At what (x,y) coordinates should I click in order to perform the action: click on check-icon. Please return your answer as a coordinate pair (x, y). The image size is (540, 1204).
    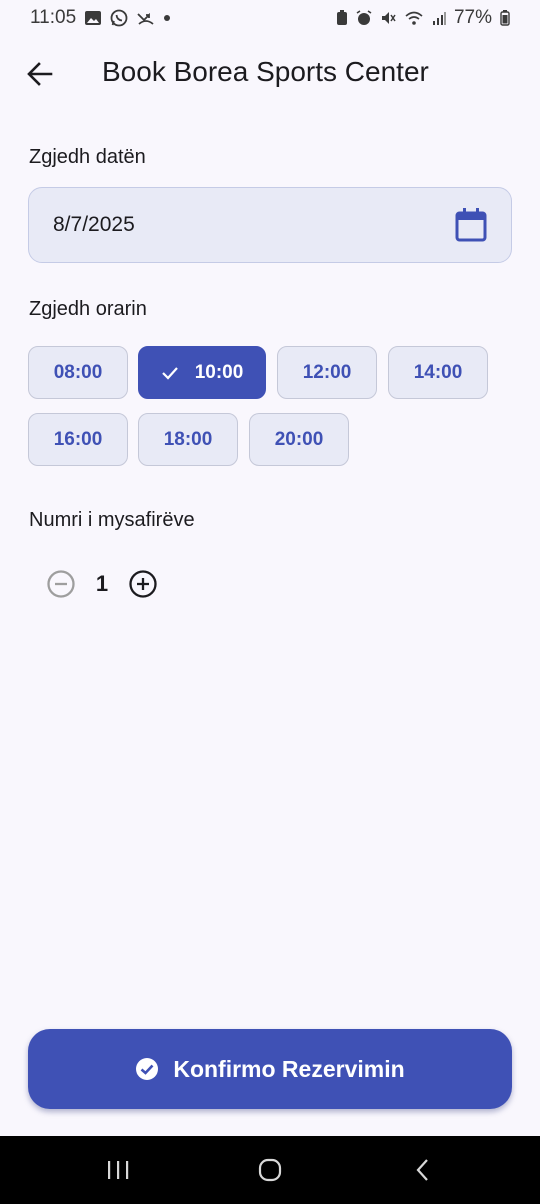
    Looking at the image, I should click on (169, 373).